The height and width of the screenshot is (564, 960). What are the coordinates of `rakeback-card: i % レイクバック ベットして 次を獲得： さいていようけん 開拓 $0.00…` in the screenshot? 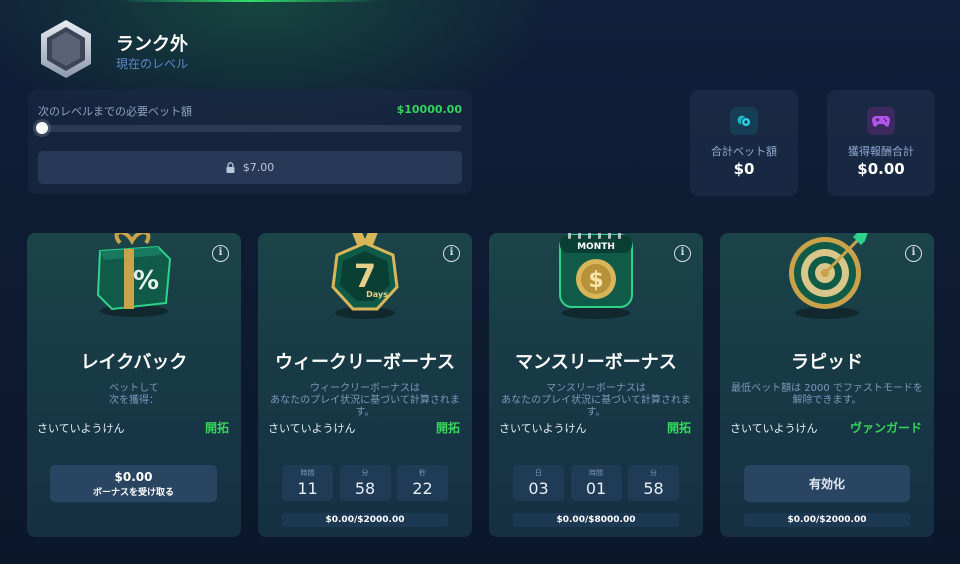 It's located at (134, 385).